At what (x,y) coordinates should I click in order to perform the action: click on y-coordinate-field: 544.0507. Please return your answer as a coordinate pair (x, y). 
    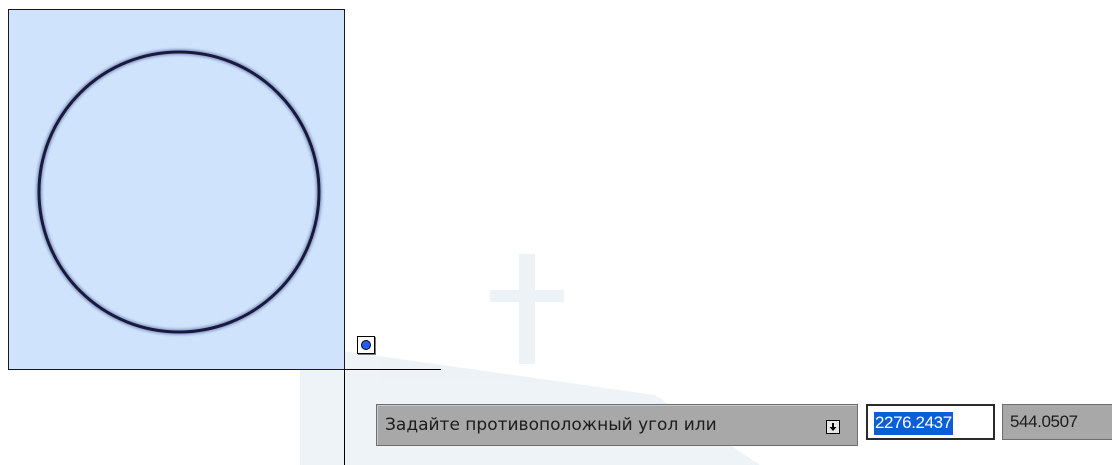
    Looking at the image, I should click on (1057, 422).